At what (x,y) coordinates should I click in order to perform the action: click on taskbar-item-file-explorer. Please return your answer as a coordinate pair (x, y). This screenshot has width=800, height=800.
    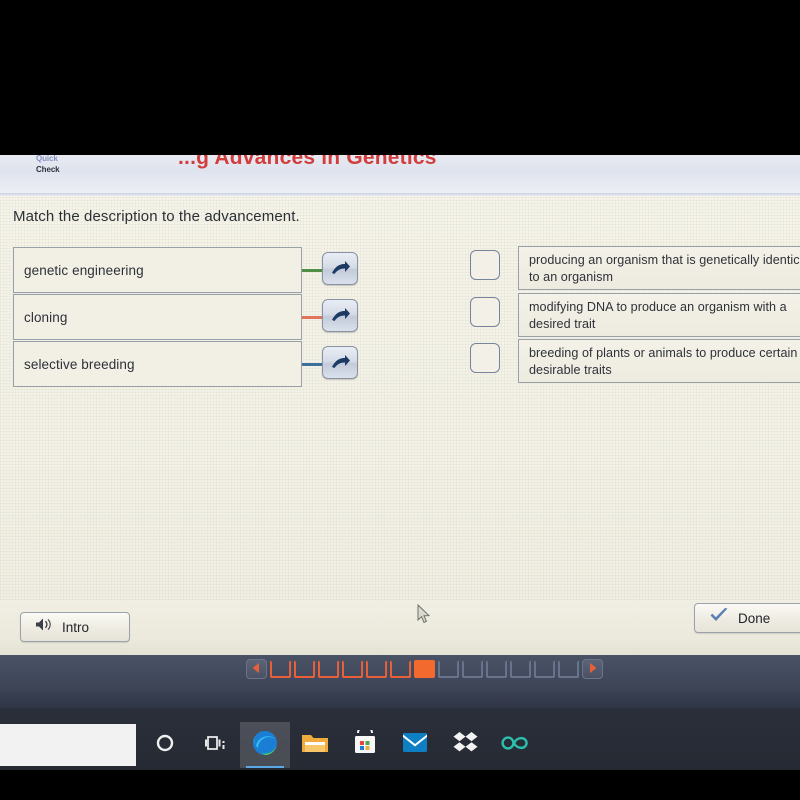
    Looking at the image, I should click on (315, 745).